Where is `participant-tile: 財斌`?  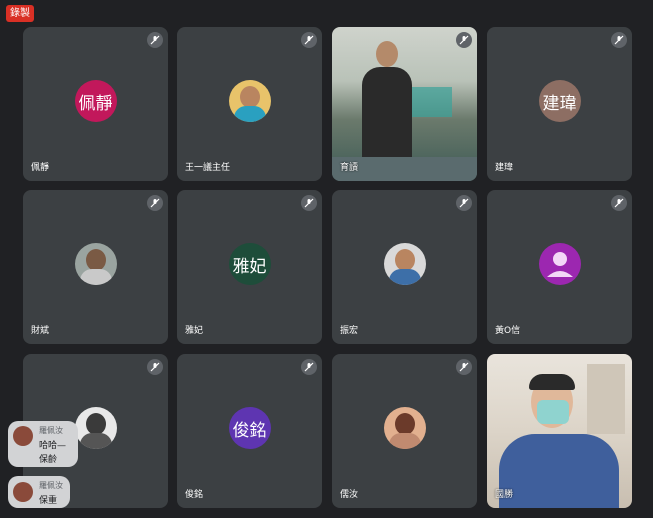 participant-tile: 財斌 is located at coordinates (95, 267).